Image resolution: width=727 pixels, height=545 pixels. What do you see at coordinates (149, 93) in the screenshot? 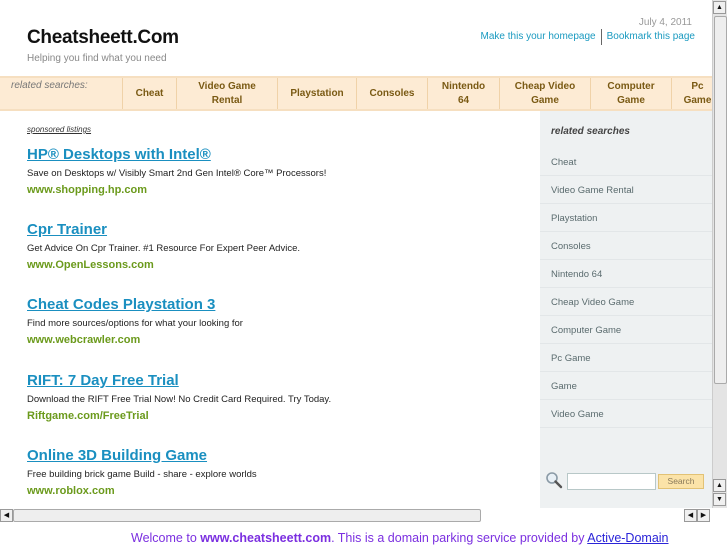
I see `nav-item-cheat: Cheat` at bounding box center [149, 93].